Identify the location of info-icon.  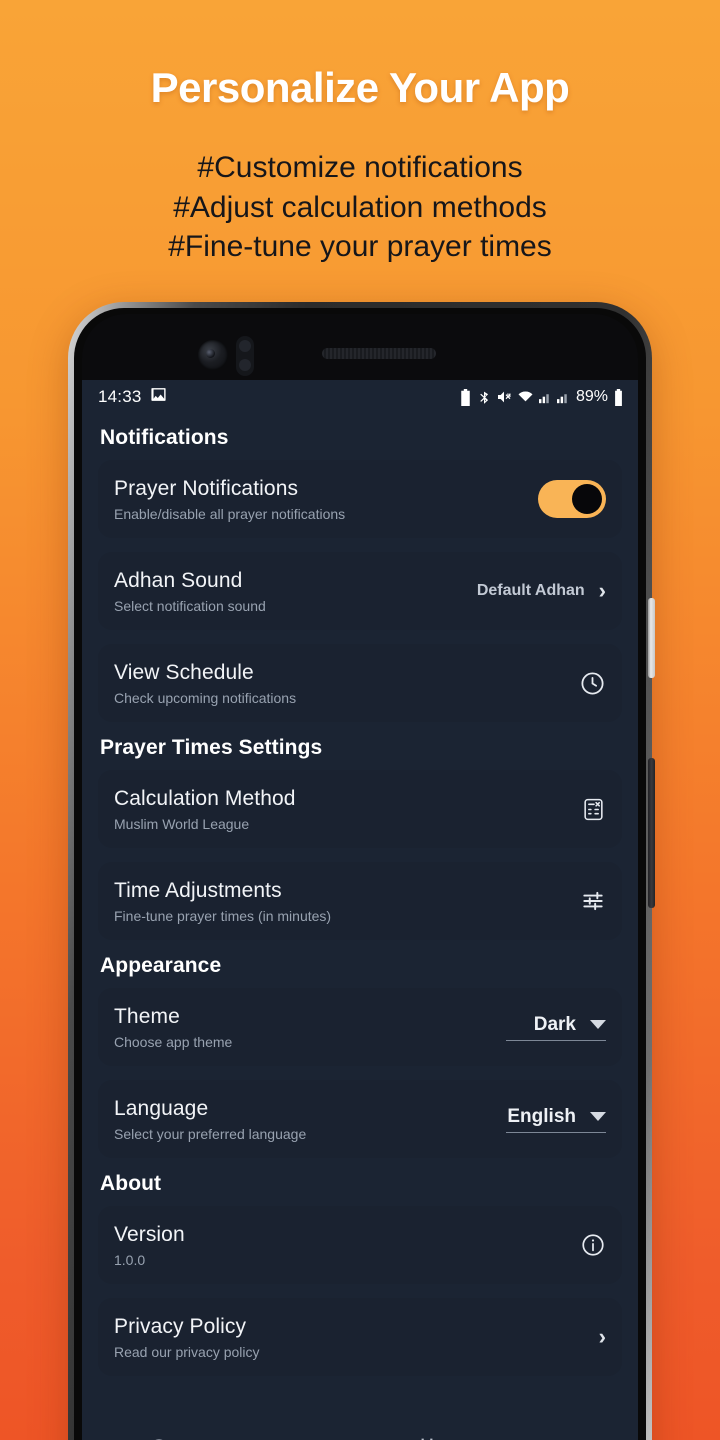
(593, 1245).